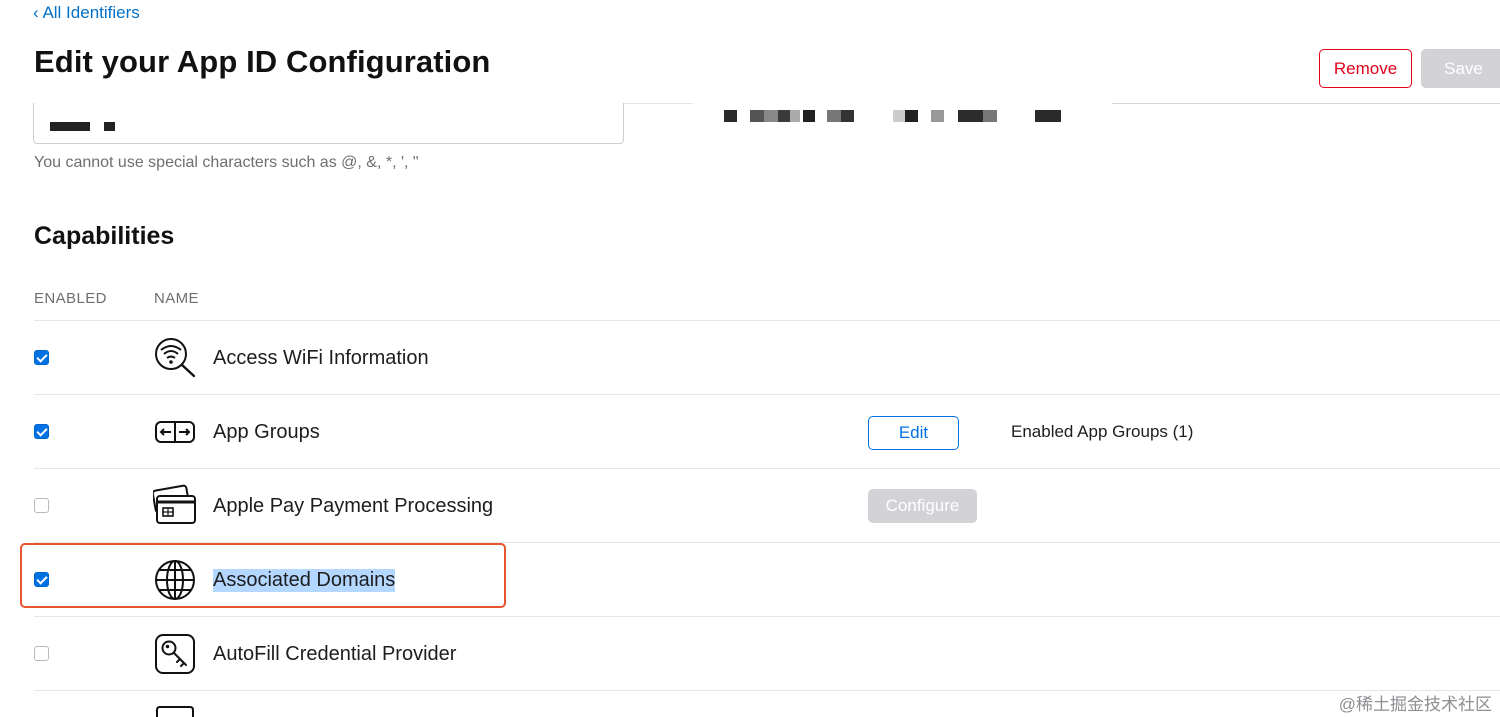 This screenshot has height=717, width=1500. Describe the element at coordinates (266, 432) in the screenshot. I see `capability-name: App Groups` at that location.